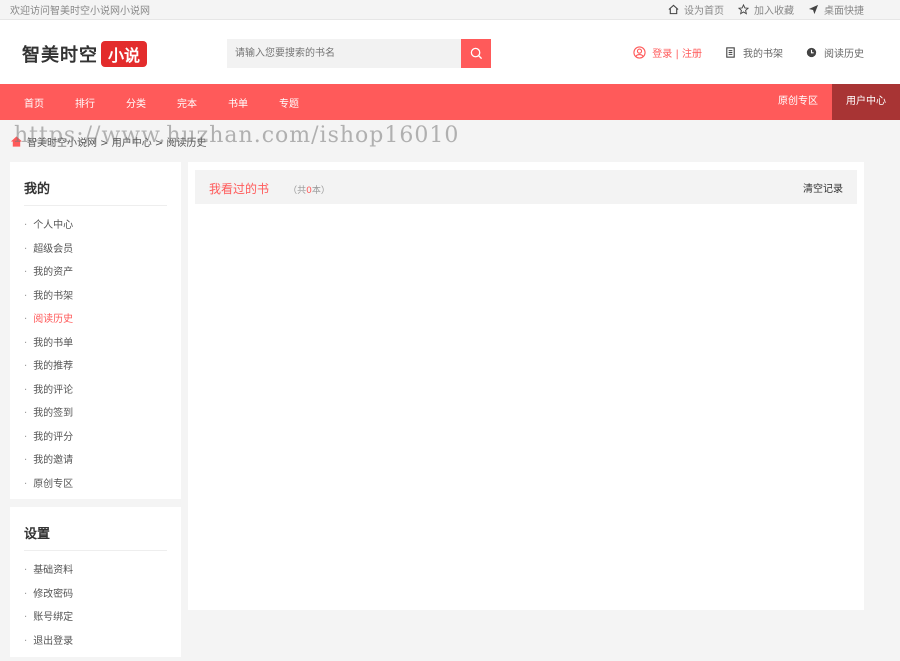  What do you see at coordinates (95, 344) in the screenshot?
I see `sidebar-item-booklist: 我的书单` at bounding box center [95, 344].